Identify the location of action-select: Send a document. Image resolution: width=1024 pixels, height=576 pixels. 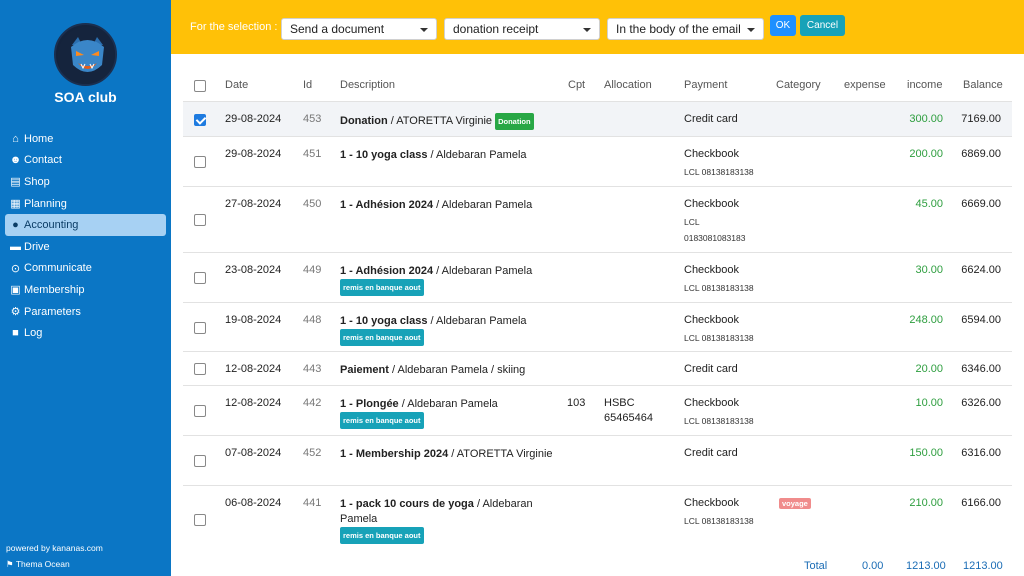
(359, 29).